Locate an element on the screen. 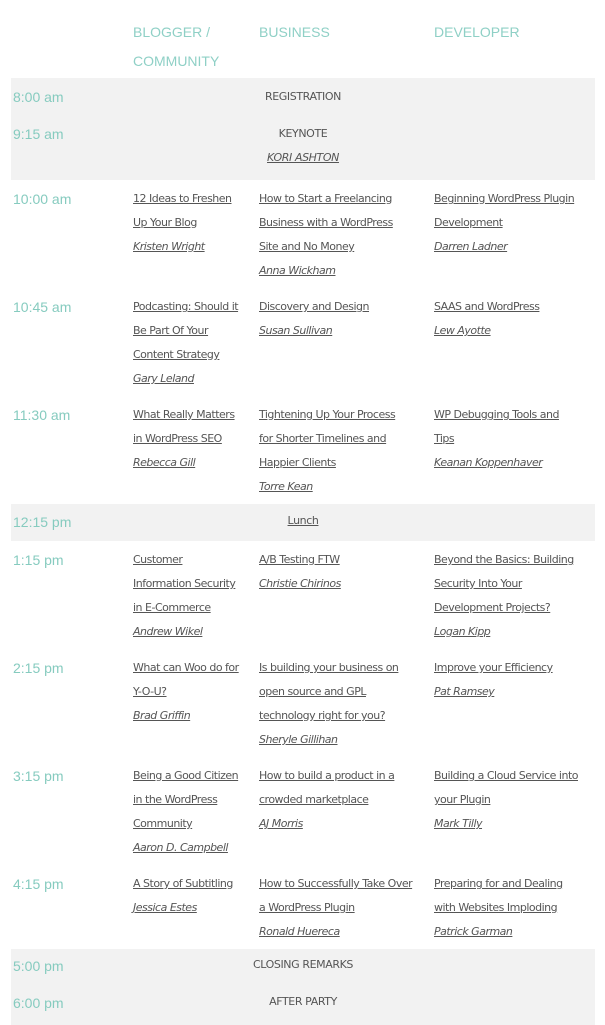 The width and height of the screenshot is (605, 1025). session-title-link: A Story of Subtitling is located at coordinates (183, 883).